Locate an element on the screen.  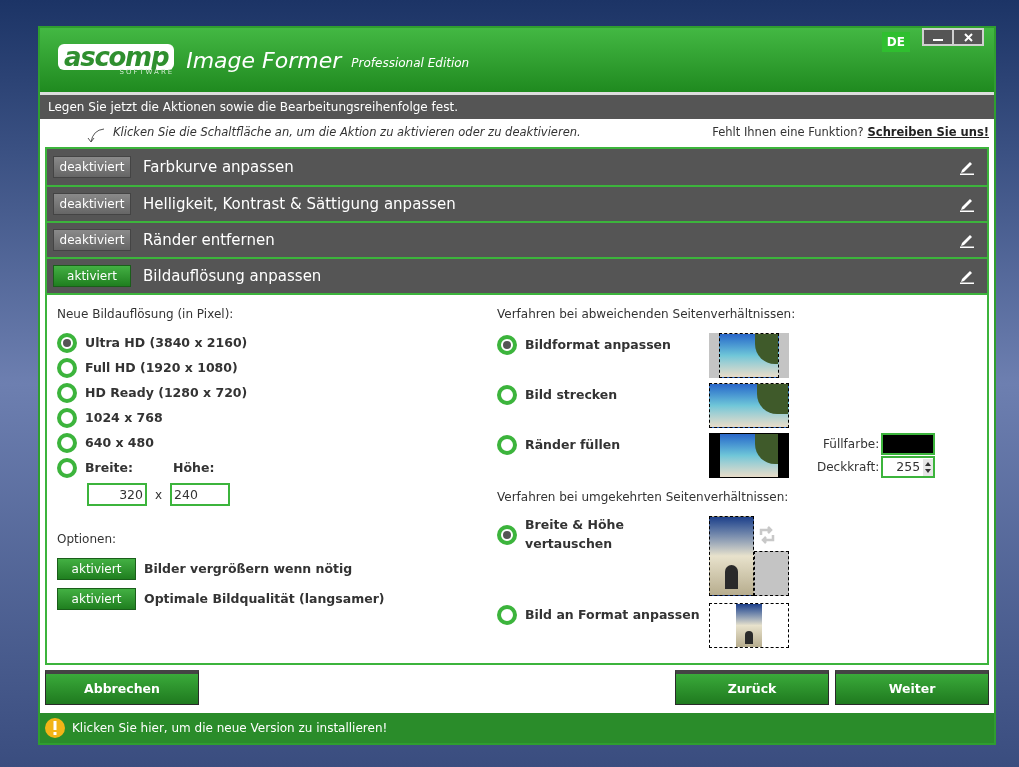
status-bar: Klicken Sie hier, um die neue Version zu installieren! is located at coordinates (517, 728).